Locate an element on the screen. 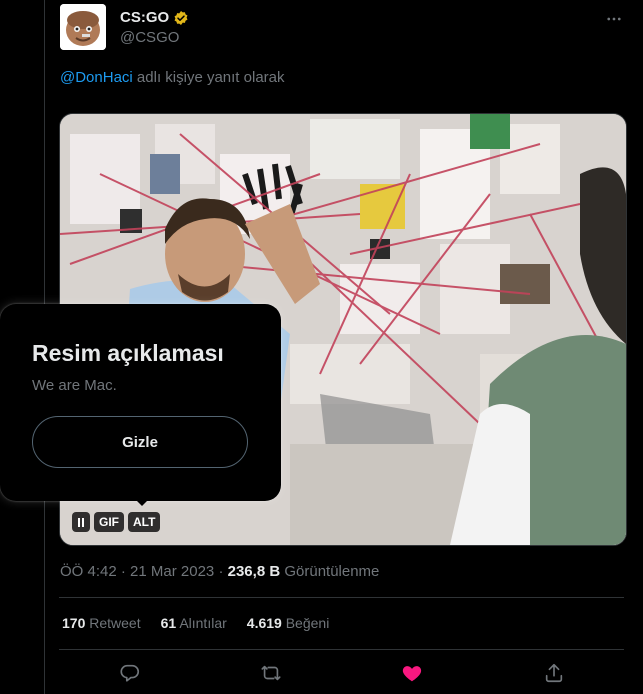  retweet-count: 170 is located at coordinates (74, 623).